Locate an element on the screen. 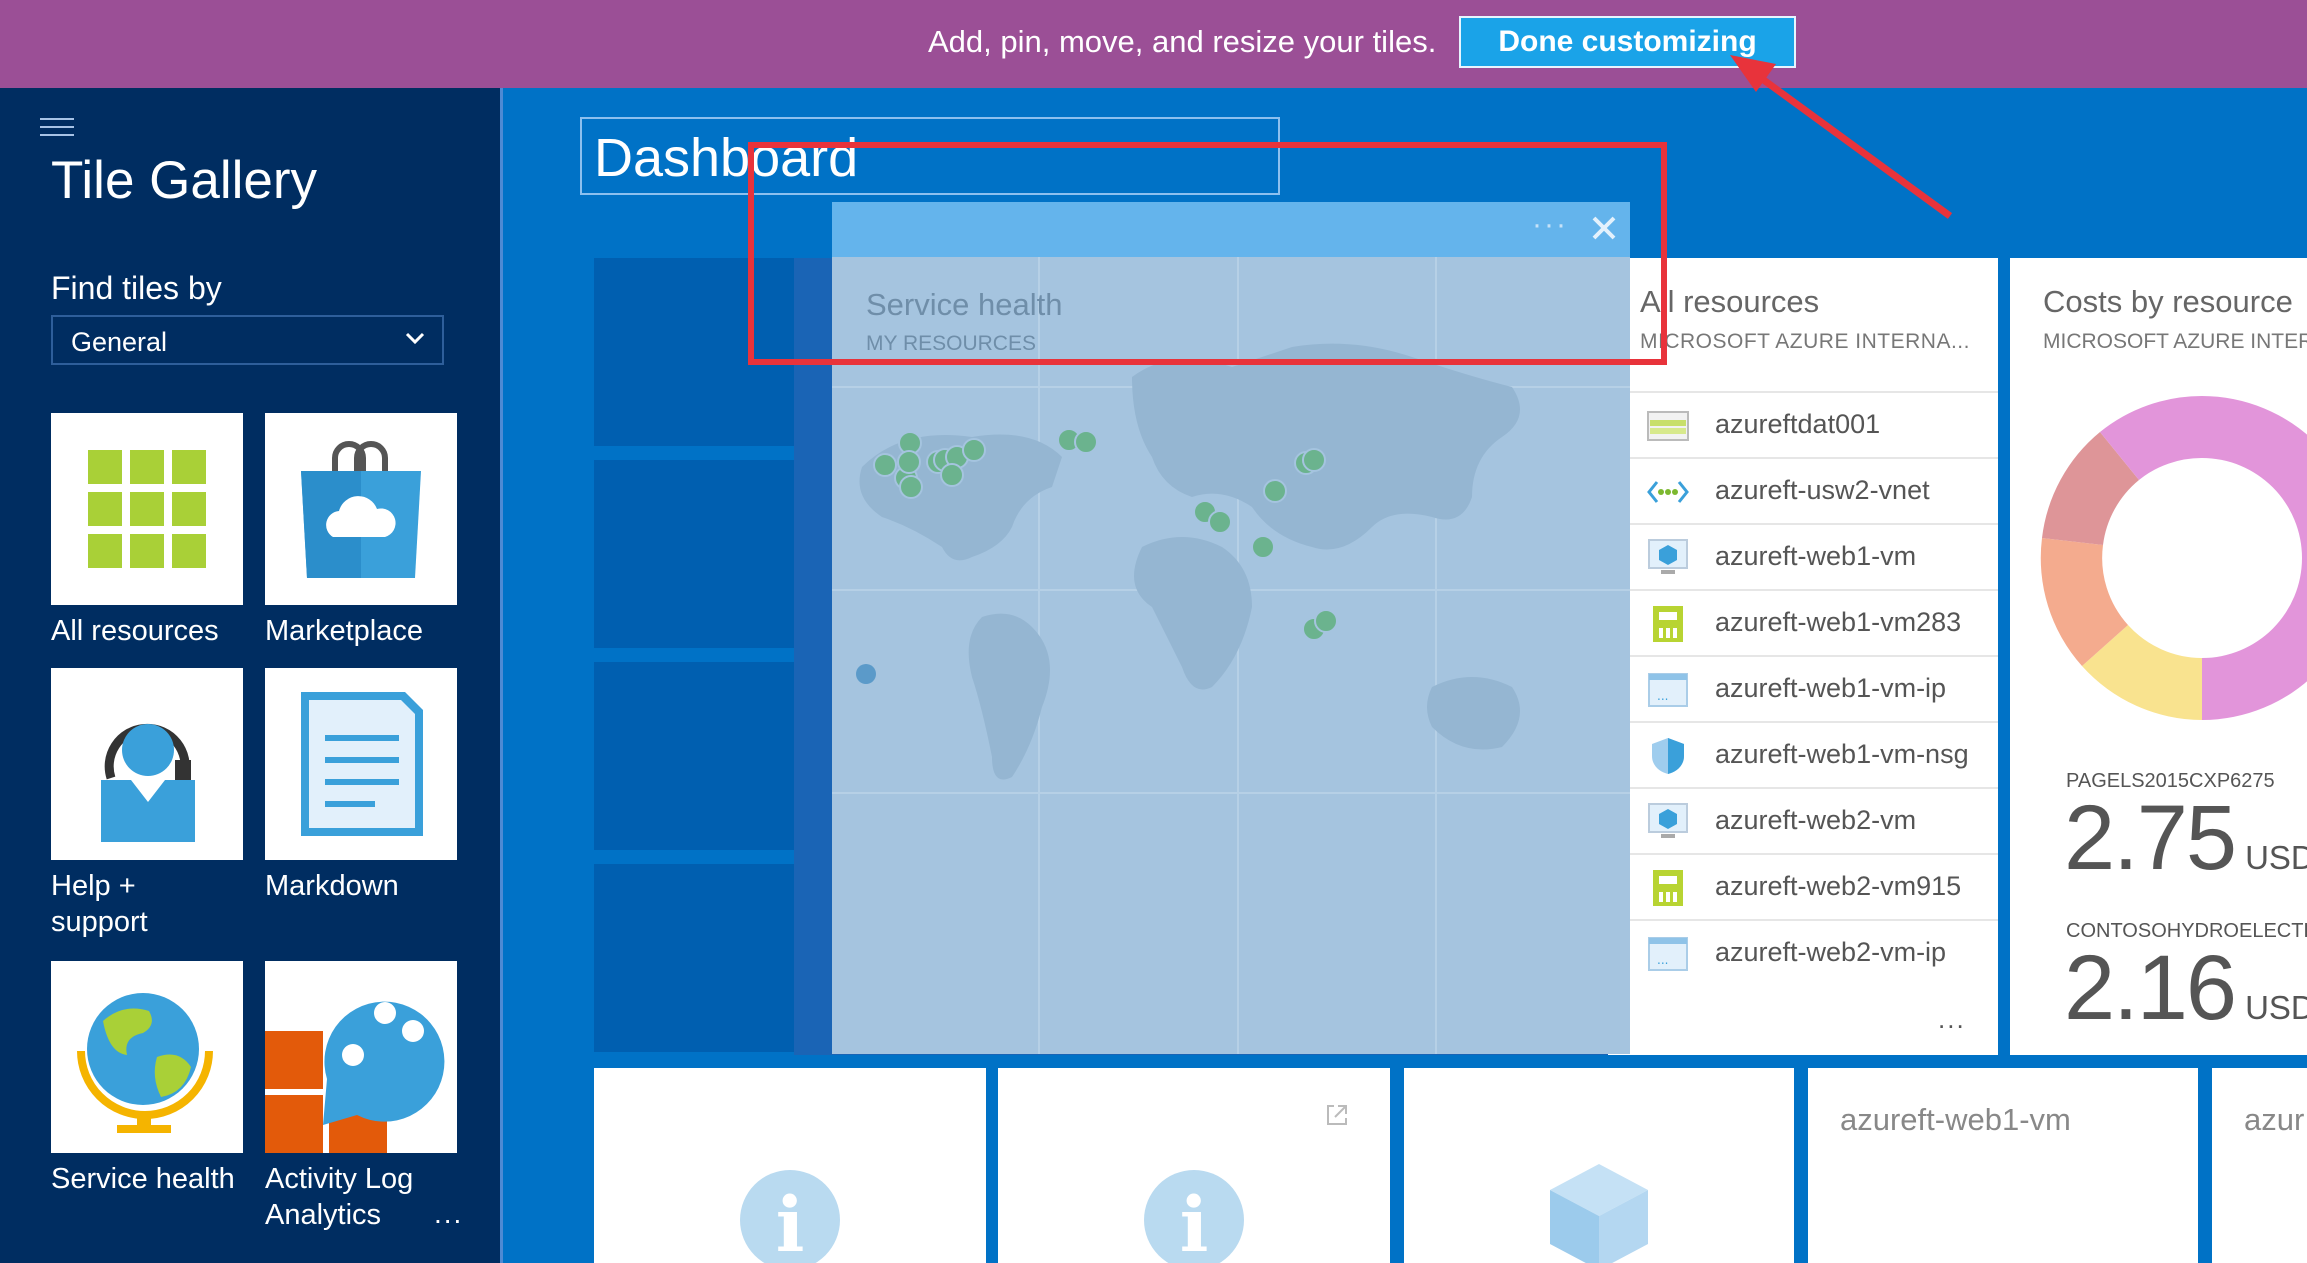  resource-row: ... azureft-web1-vm-ip is located at coordinates (1813, 688).